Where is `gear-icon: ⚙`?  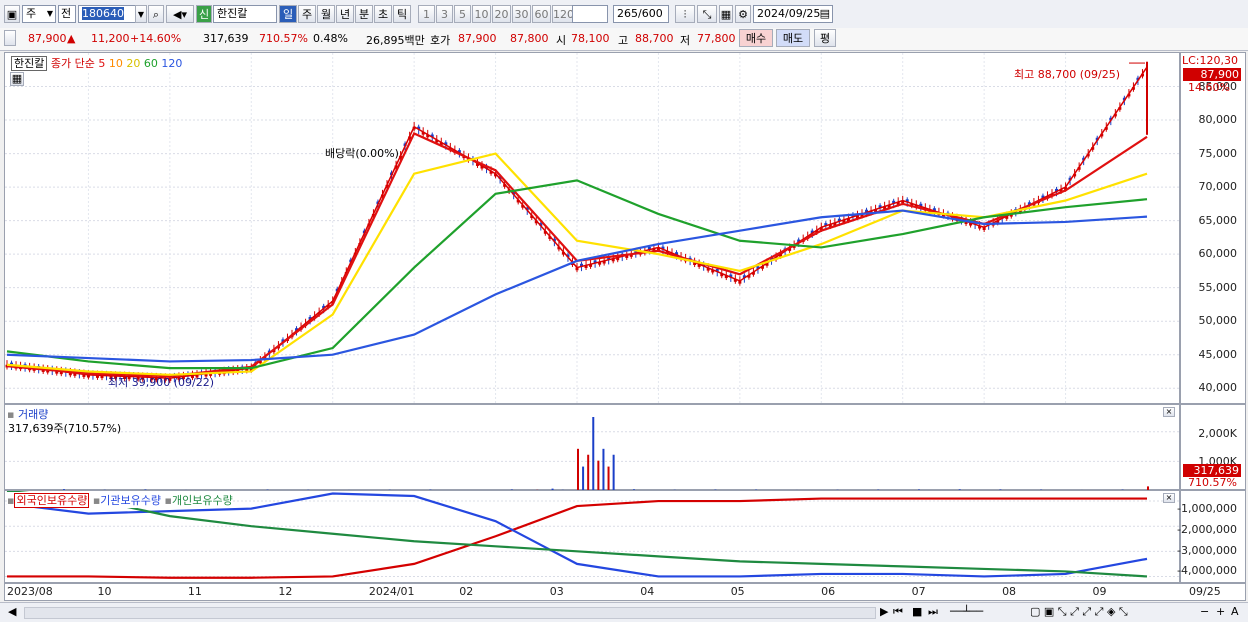
gear-icon: ⚙ is located at coordinates (743, 14).